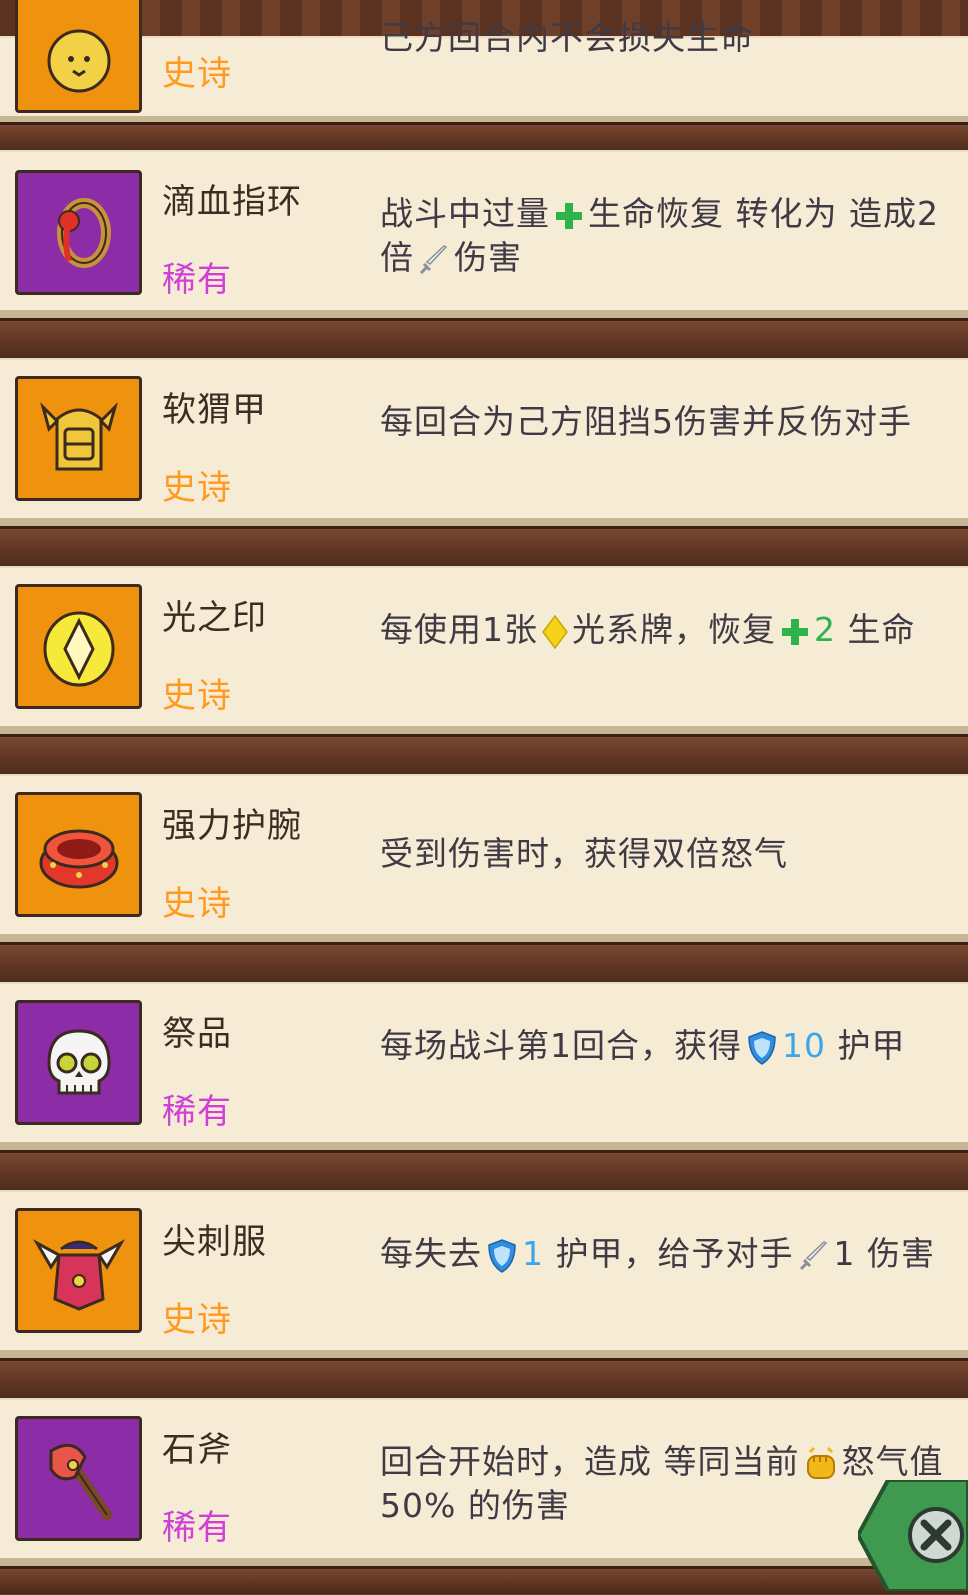  I want to click on relic-name: 祭品, so click(197, 1034).